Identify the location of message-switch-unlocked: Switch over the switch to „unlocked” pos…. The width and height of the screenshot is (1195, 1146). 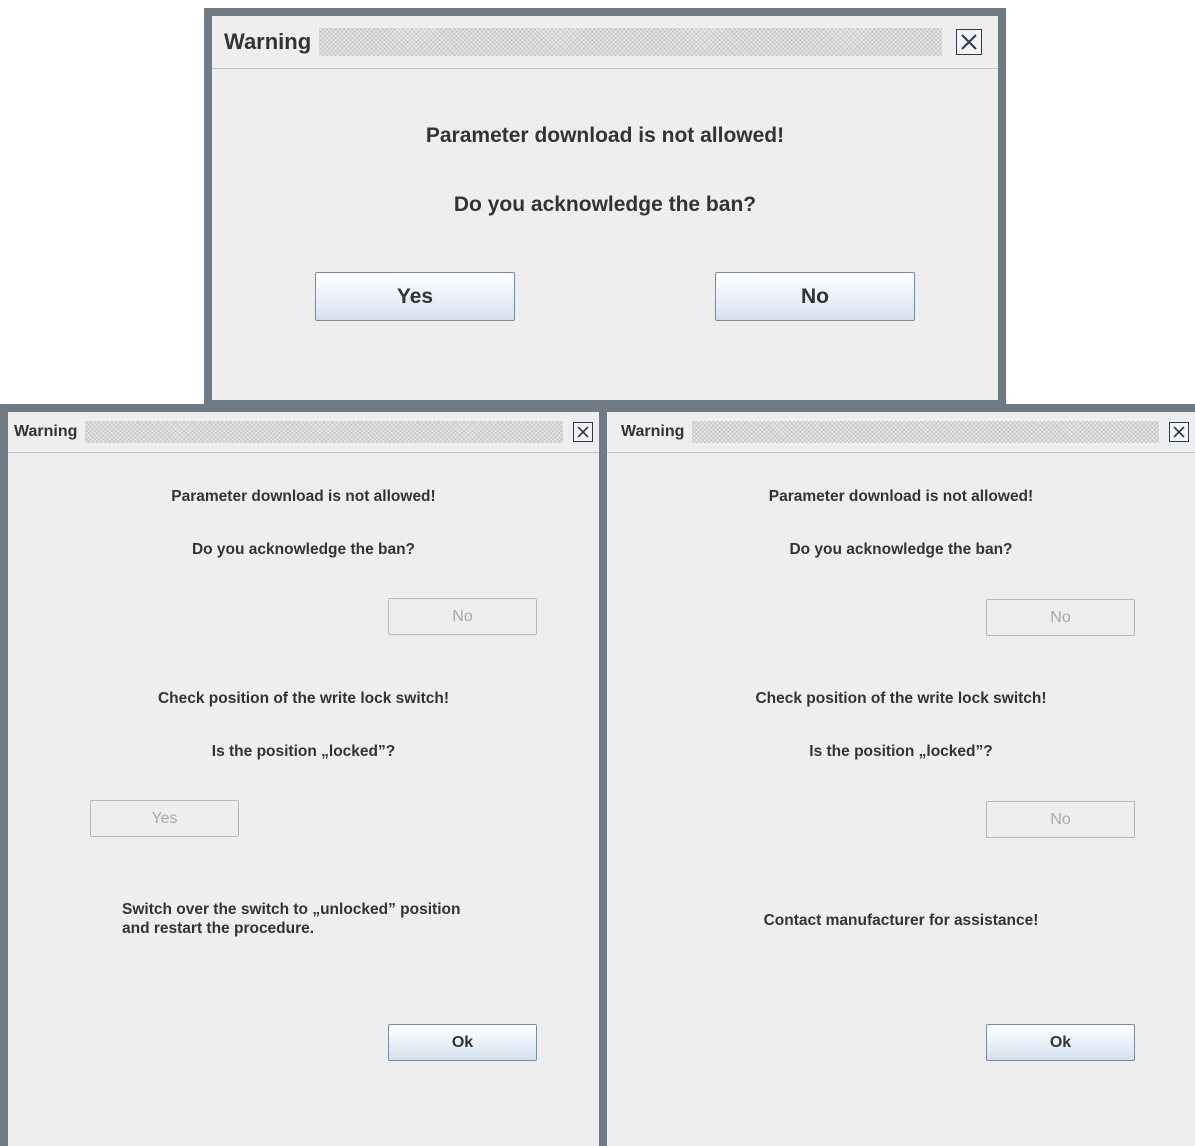
(291, 919).